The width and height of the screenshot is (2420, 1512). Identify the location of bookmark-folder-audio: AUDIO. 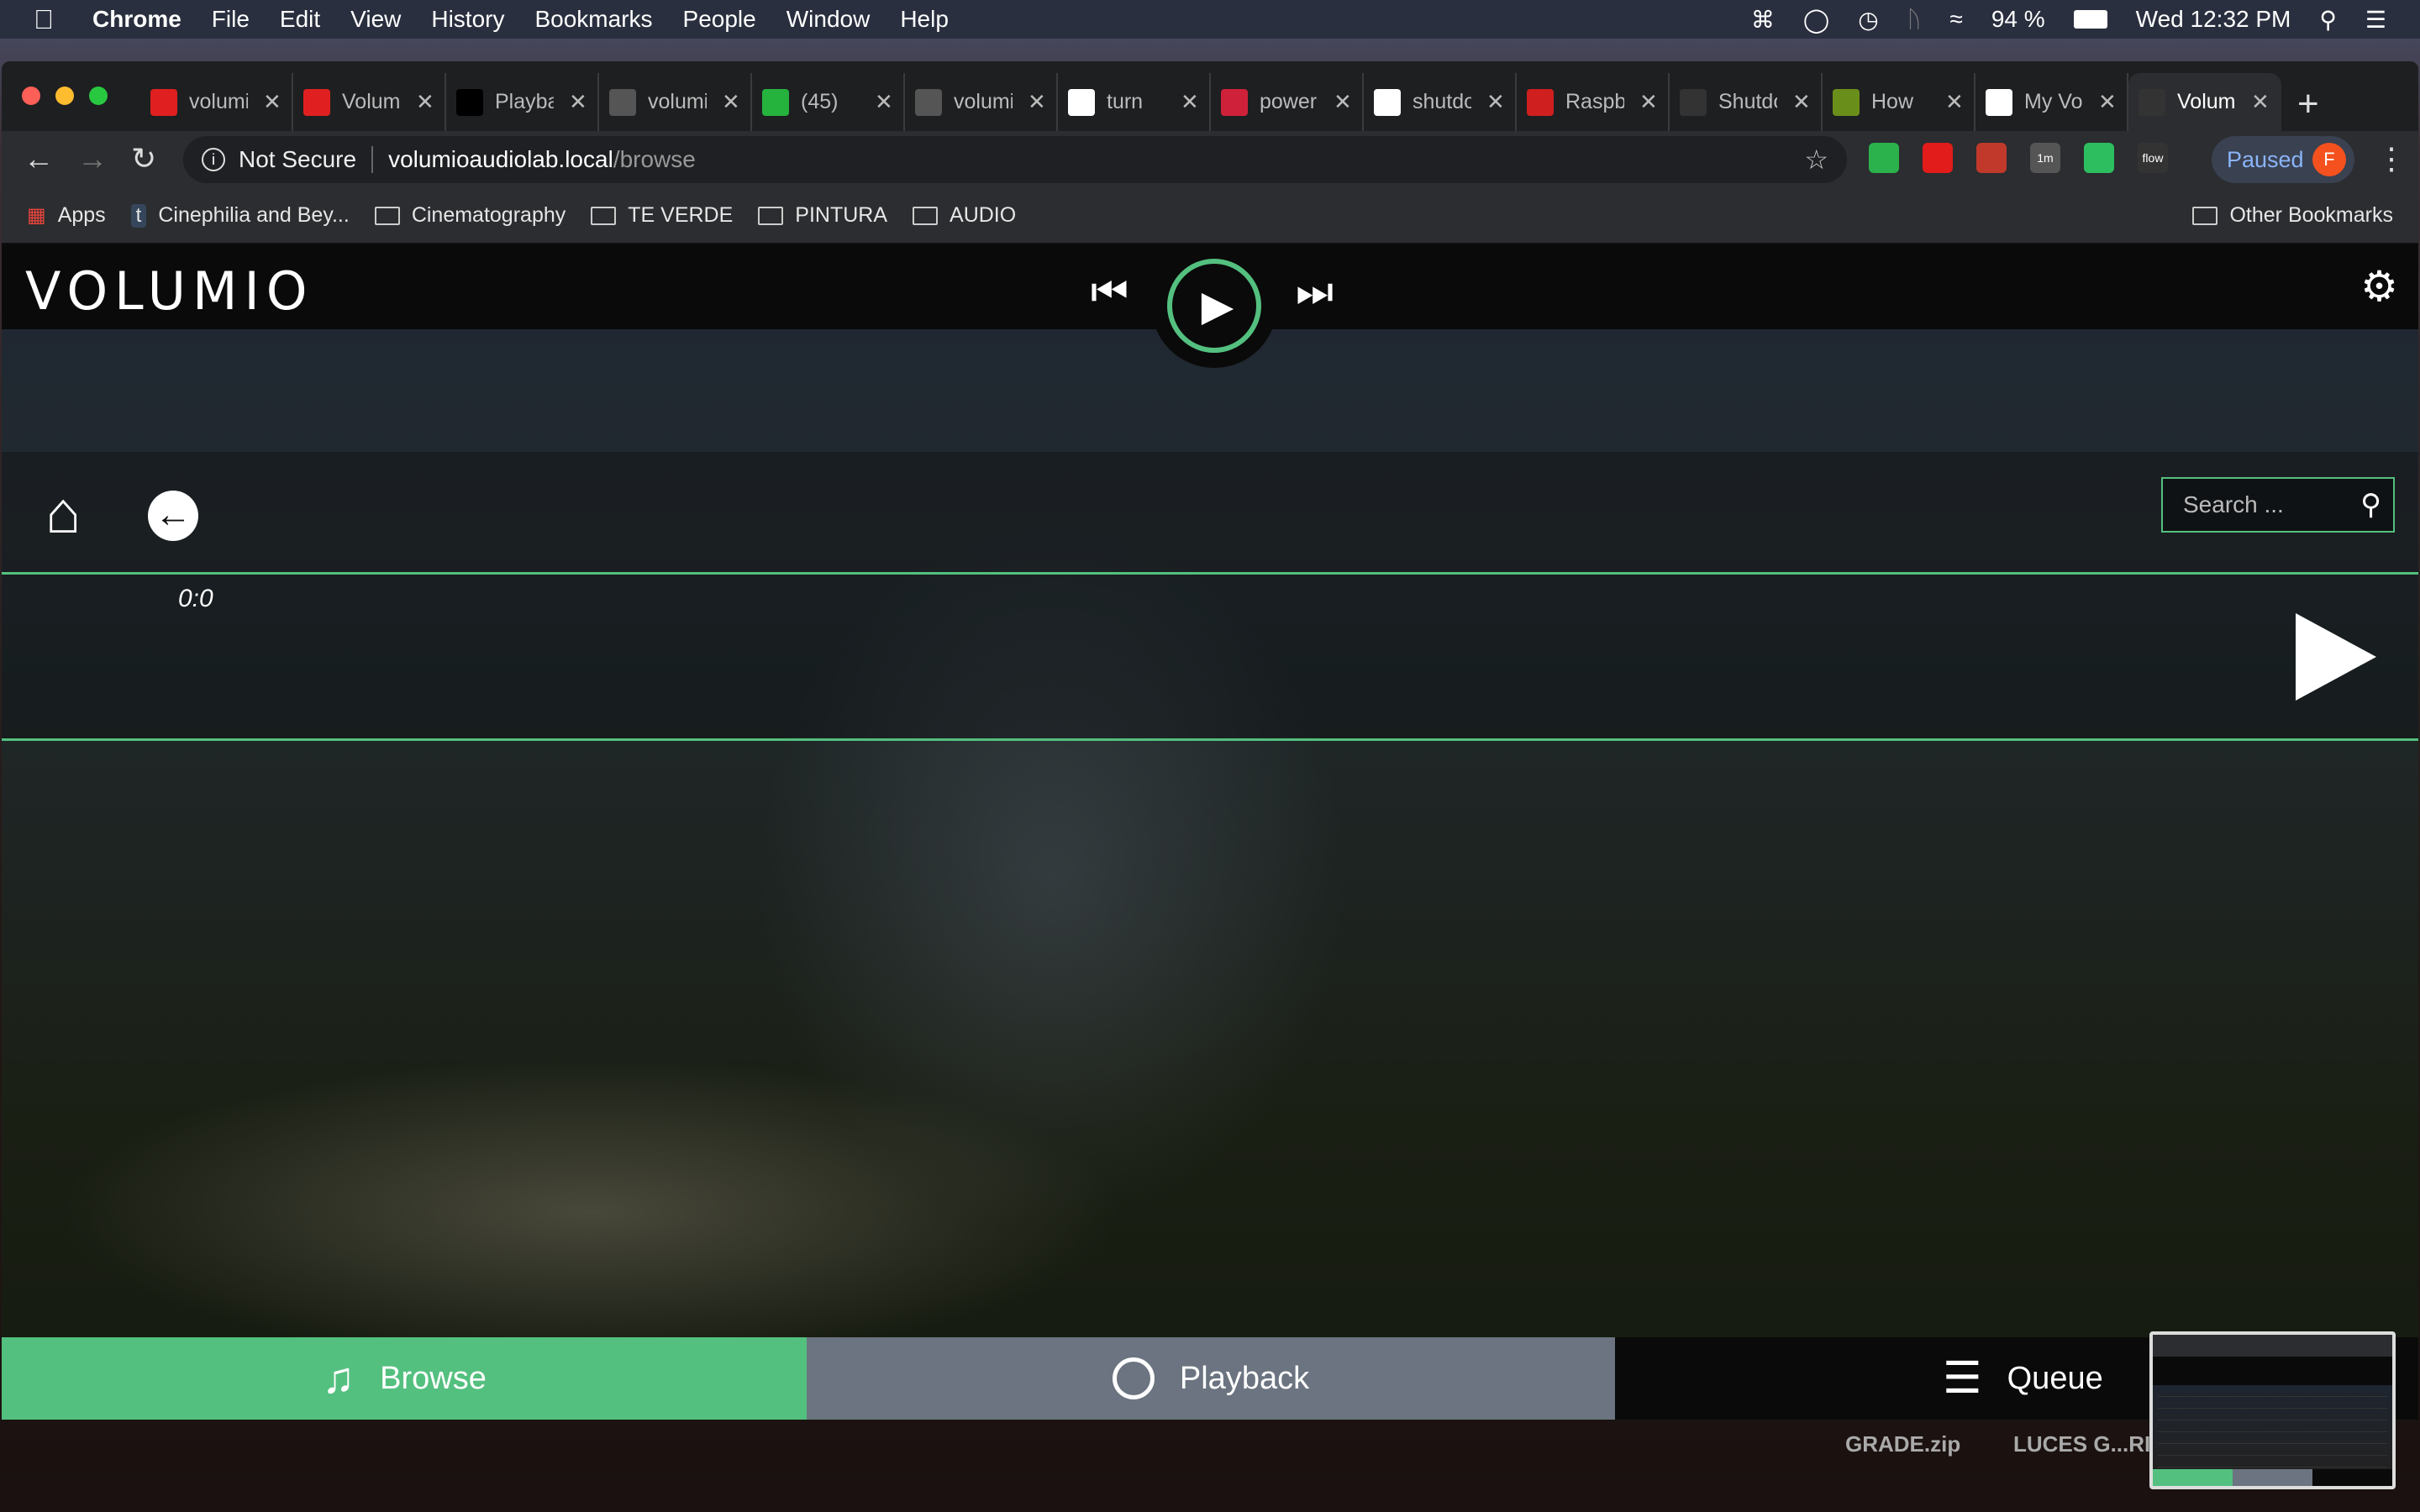
(964, 215).